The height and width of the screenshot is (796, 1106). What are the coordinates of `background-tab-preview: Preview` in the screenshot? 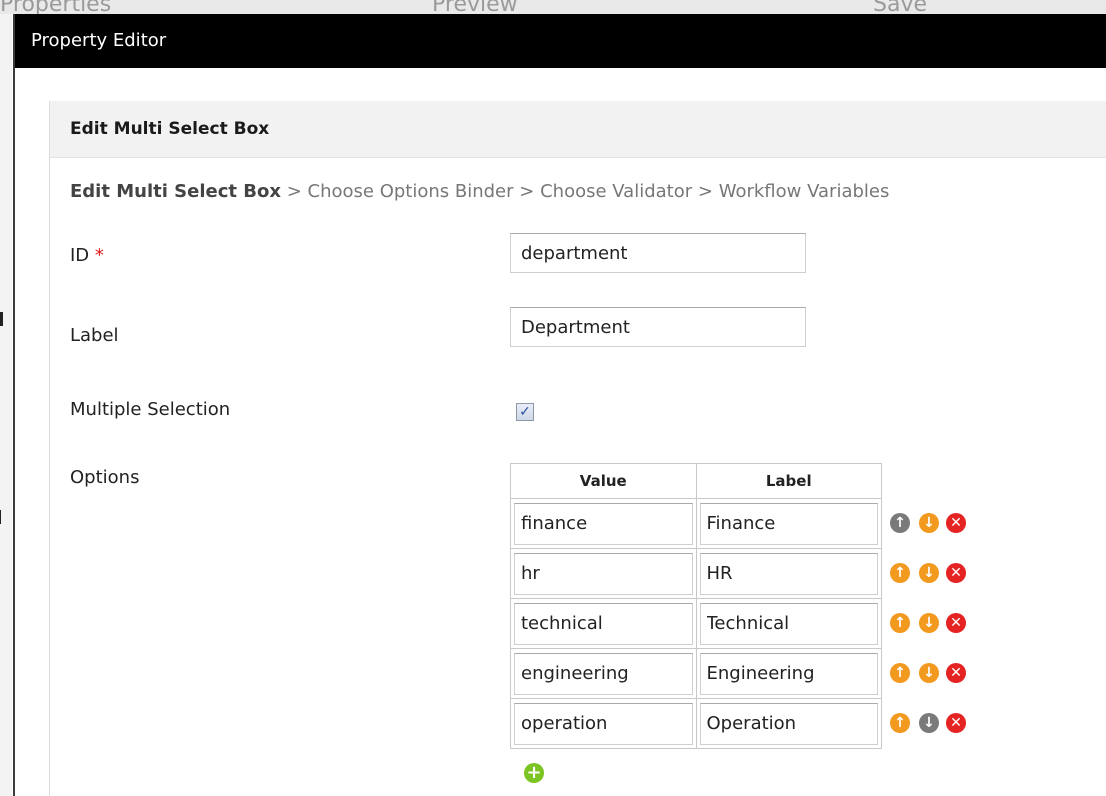 It's located at (475, 7).